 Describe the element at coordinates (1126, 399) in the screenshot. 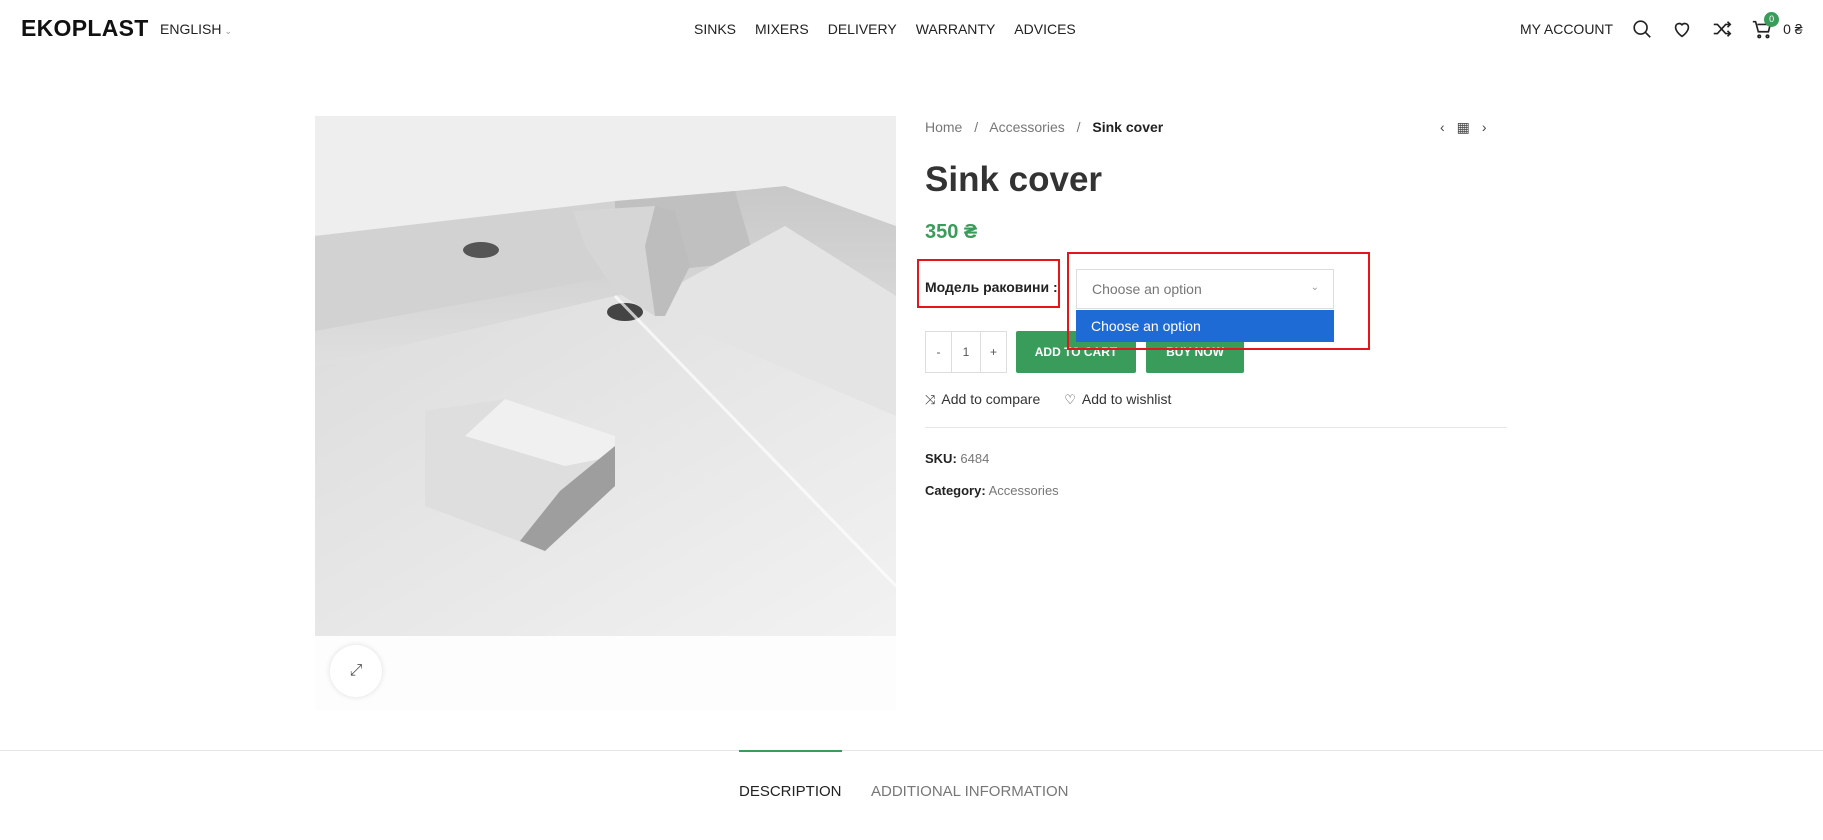

I see `add-to-wishlist-label: Add to wishlist` at that location.